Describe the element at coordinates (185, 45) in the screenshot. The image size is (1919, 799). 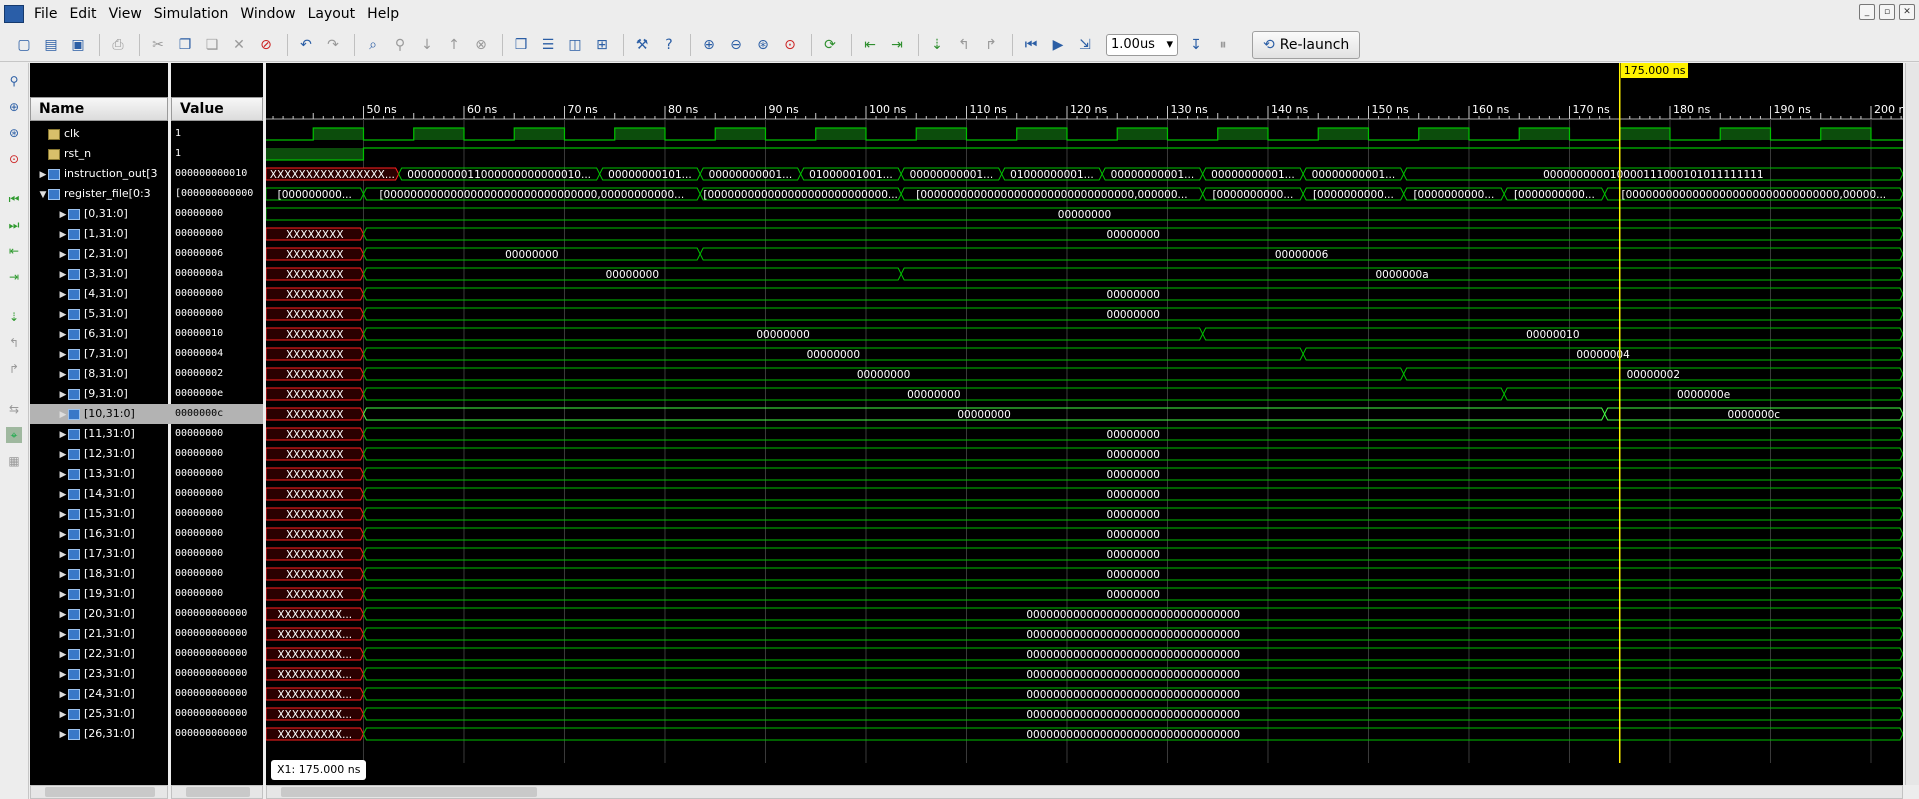
I see `copy-icon: ❐` at that location.